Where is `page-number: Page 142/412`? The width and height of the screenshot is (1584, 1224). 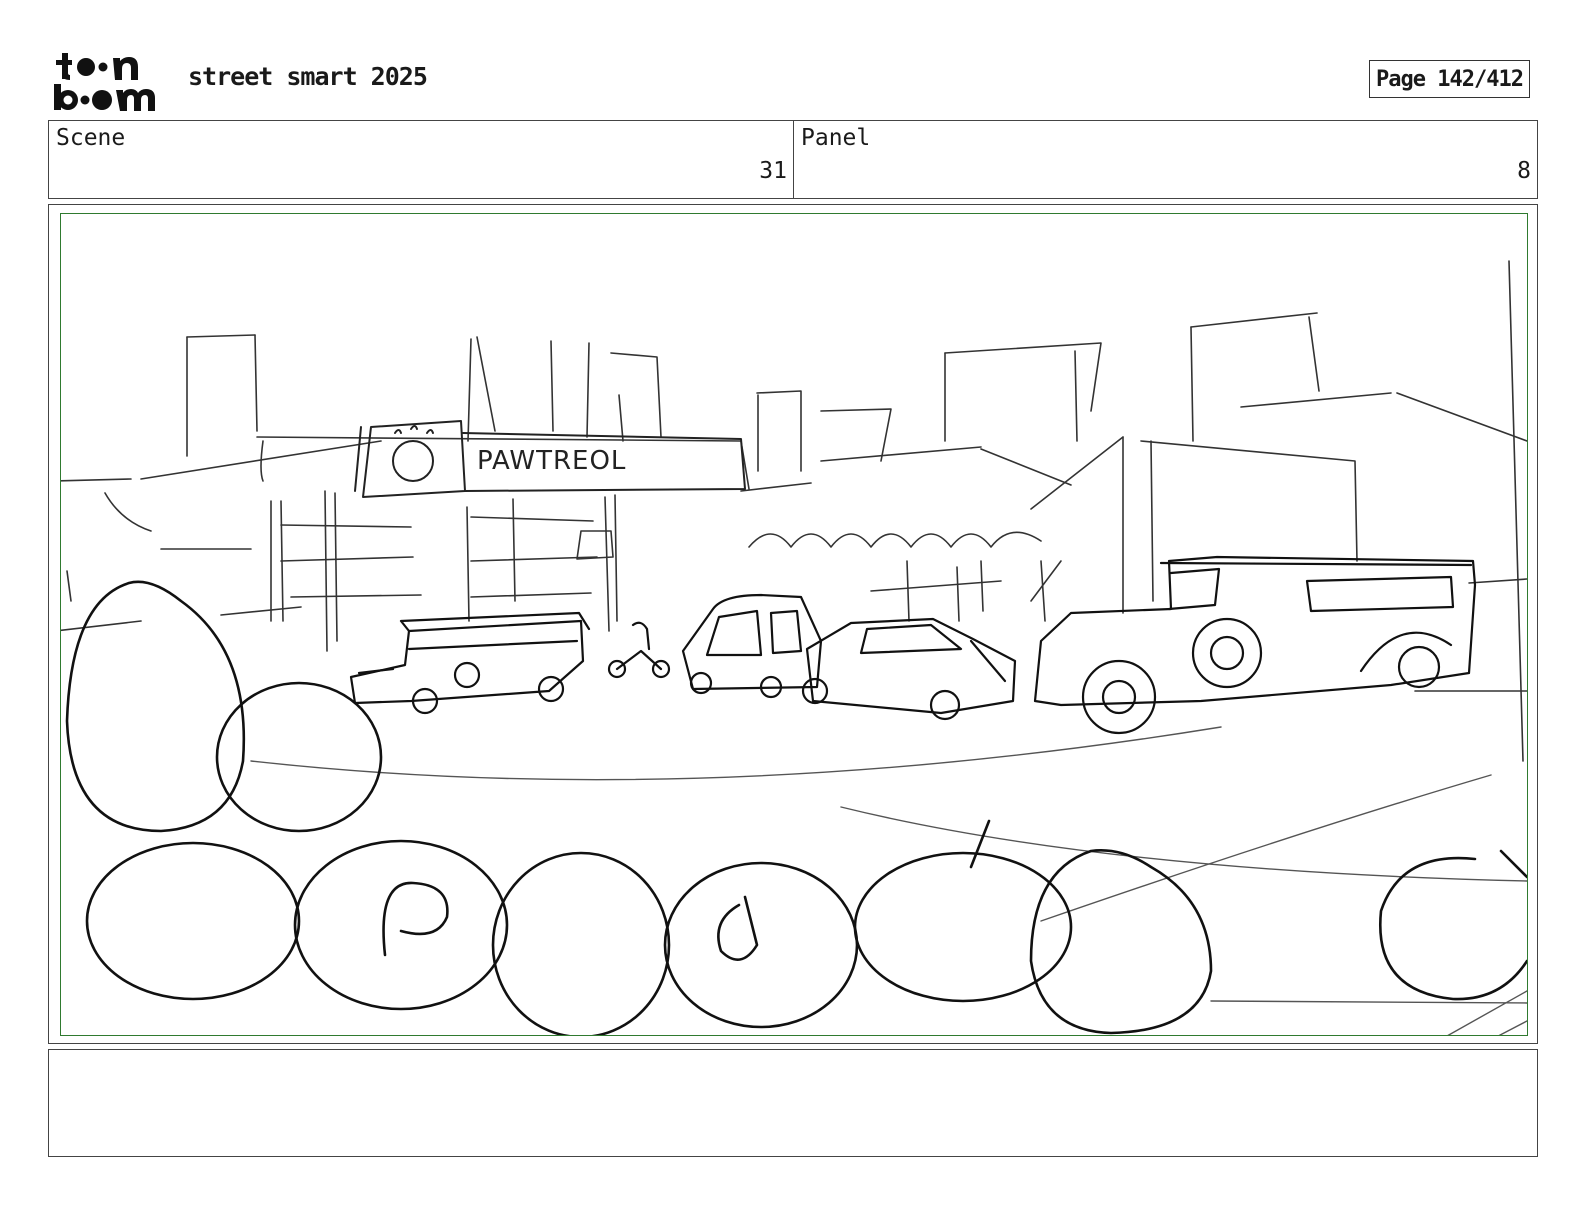 page-number: Page 142/412 is located at coordinates (1449, 79).